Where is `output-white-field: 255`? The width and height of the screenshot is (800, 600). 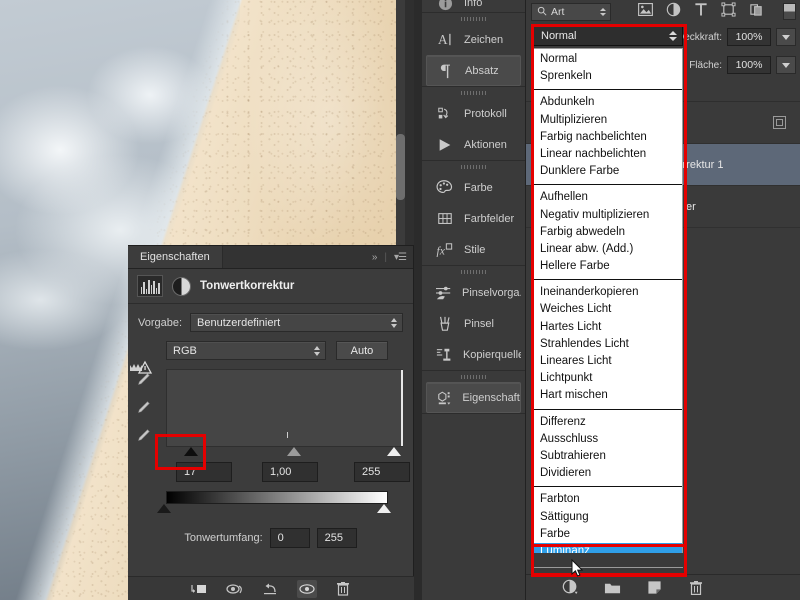 output-white-field: 255 is located at coordinates (336, 538).